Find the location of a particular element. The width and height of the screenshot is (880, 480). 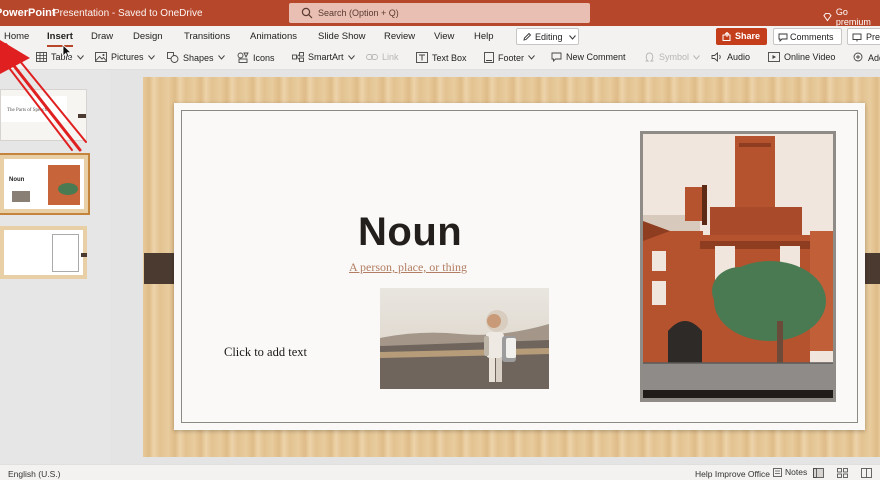

search-placeholder: Search (Option + Q) is located at coordinates (358, 13).